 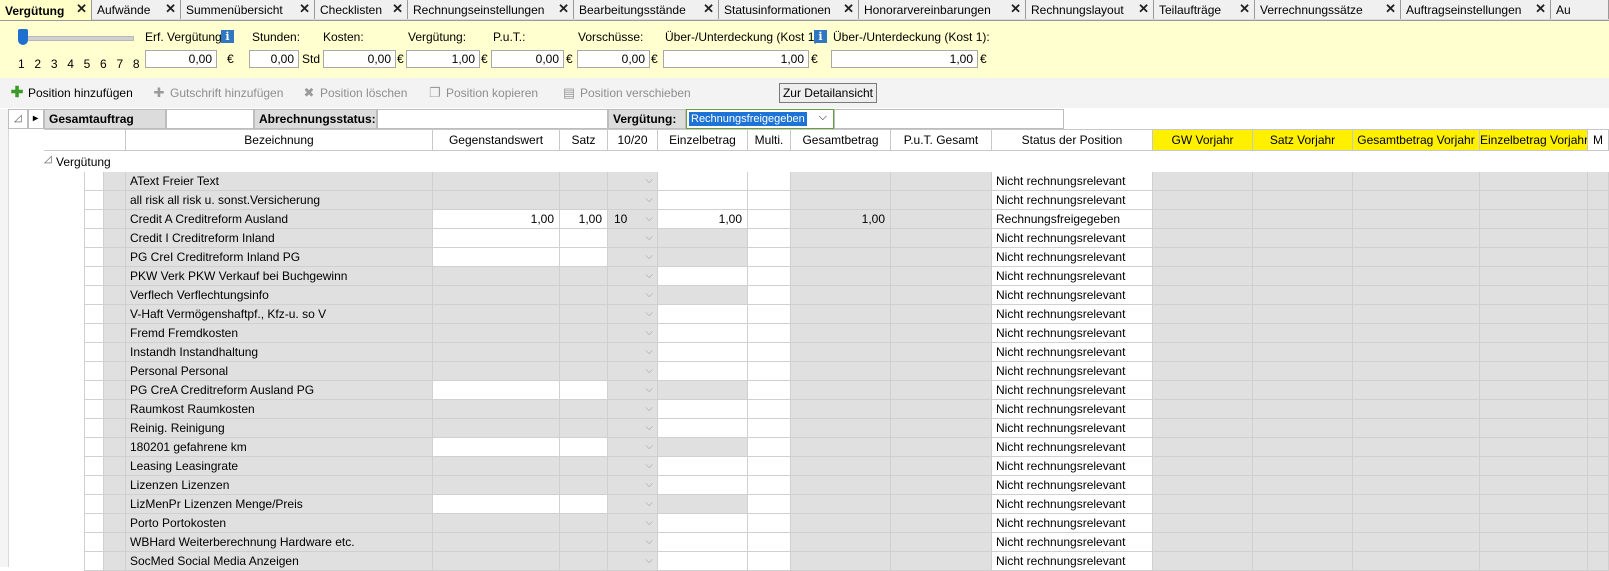 I want to click on cell-einzel: 1,00, so click(x=703, y=219).